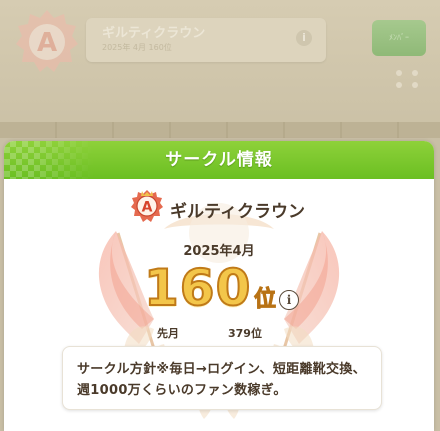  I want to click on rank-suffix: 位, so click(265, 300).